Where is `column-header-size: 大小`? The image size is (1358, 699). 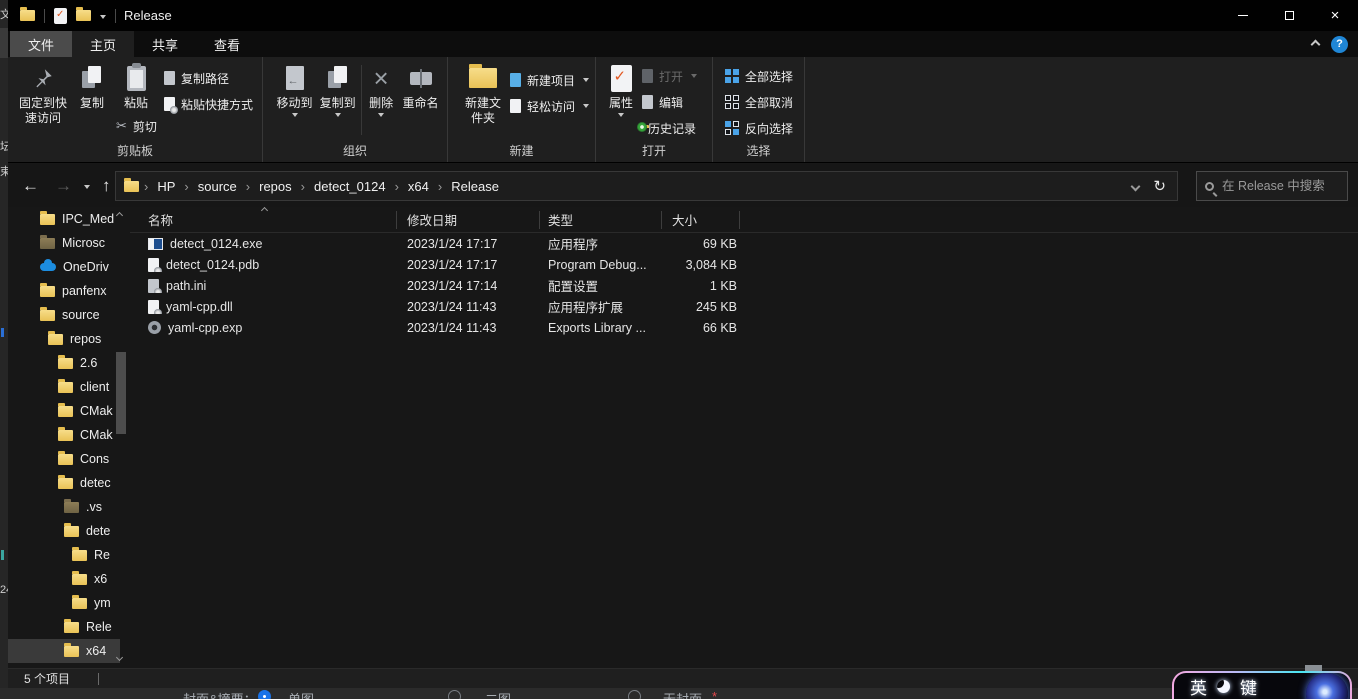 column-header-size: 大小 is located at coordinates (701, 219).